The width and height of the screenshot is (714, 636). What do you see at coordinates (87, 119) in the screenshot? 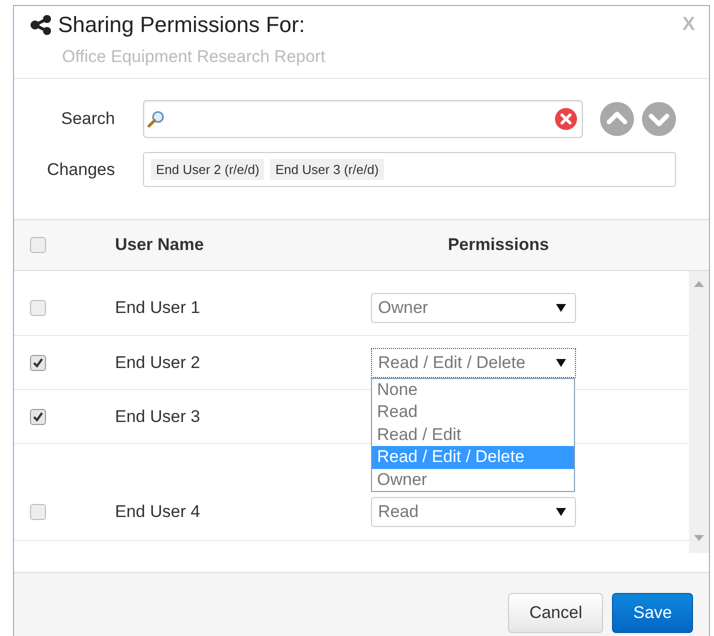
I see `search-label: Search` at bounding box center [87, 119].